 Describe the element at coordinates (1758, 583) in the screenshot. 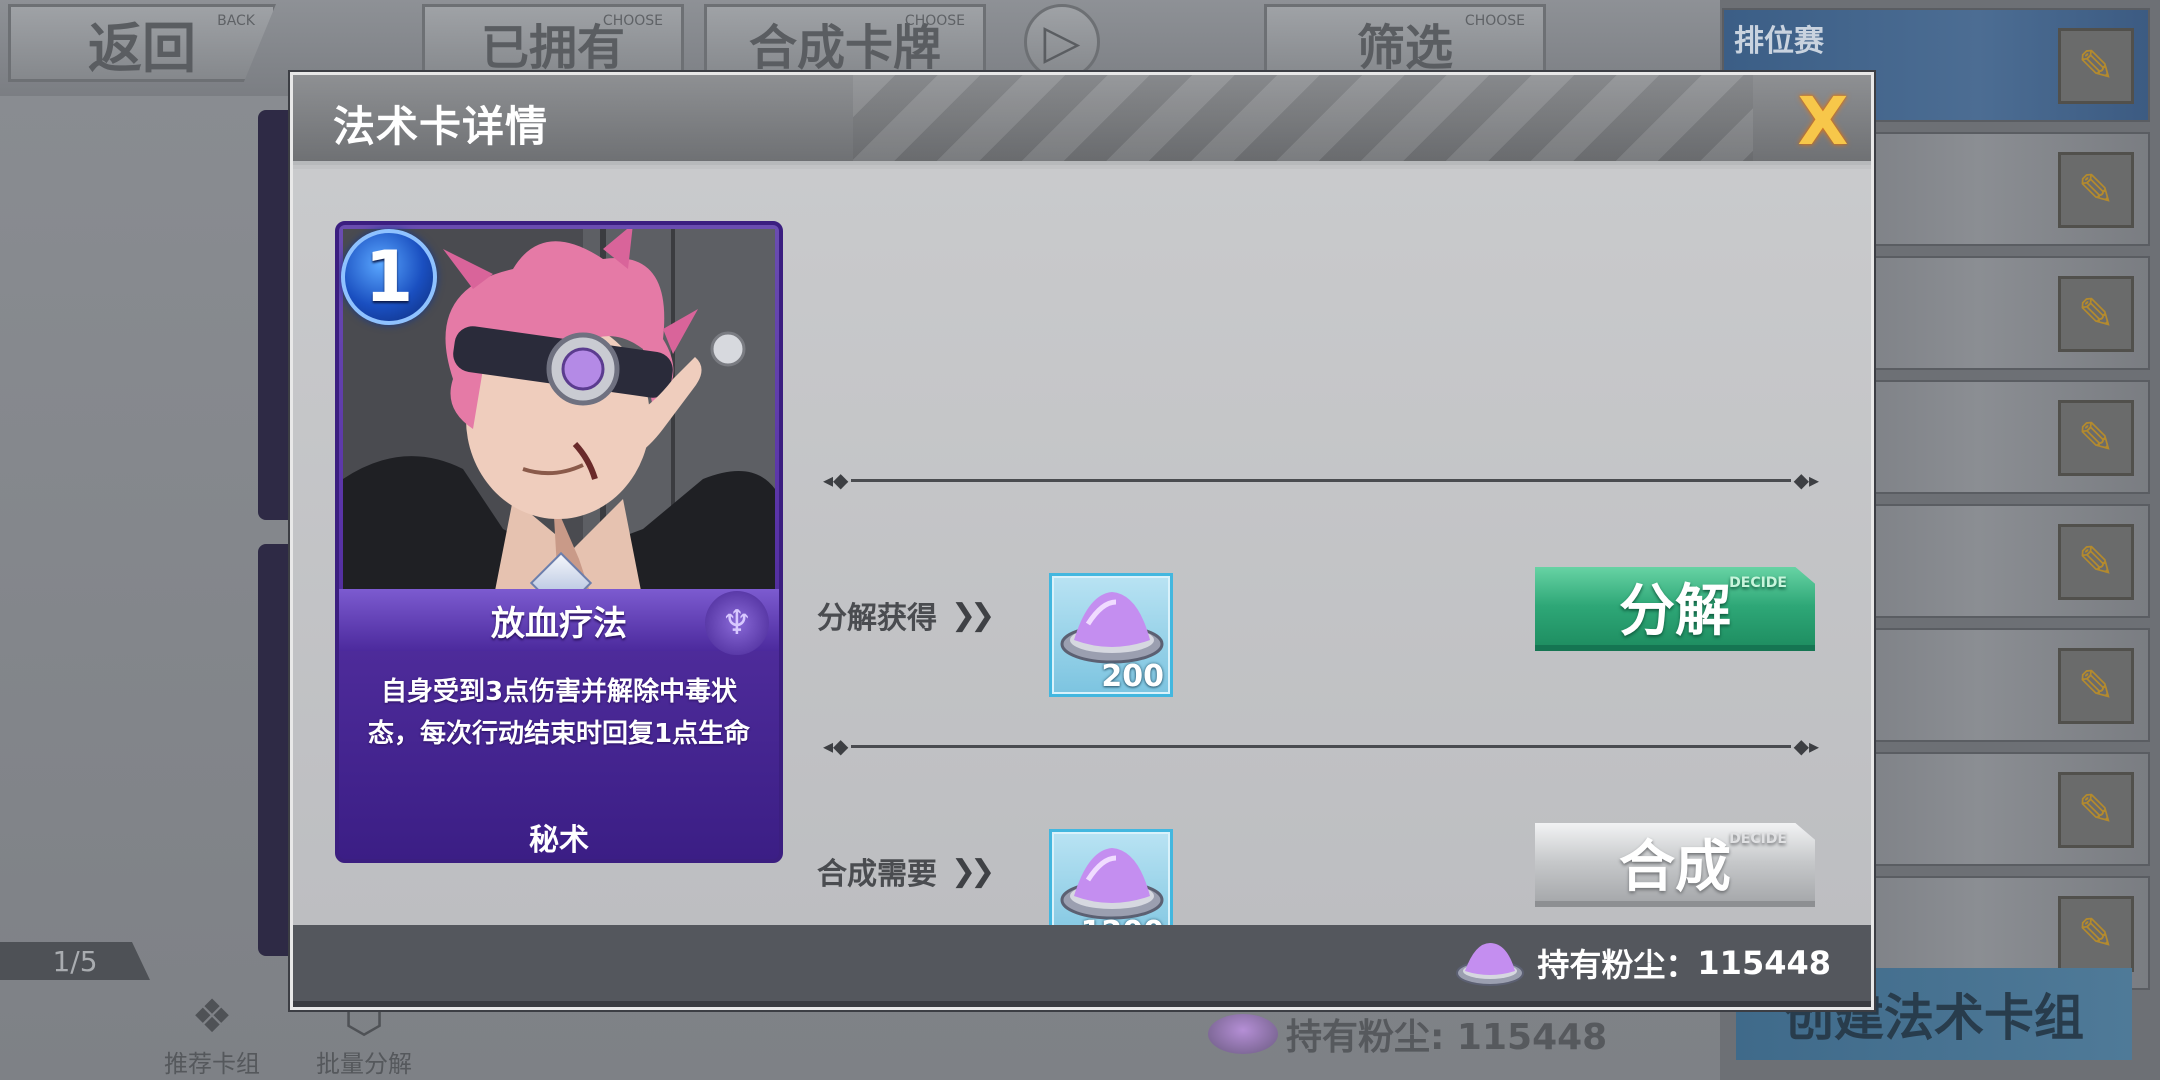

I see `decompose-button-tag: DECIDE` at that location.